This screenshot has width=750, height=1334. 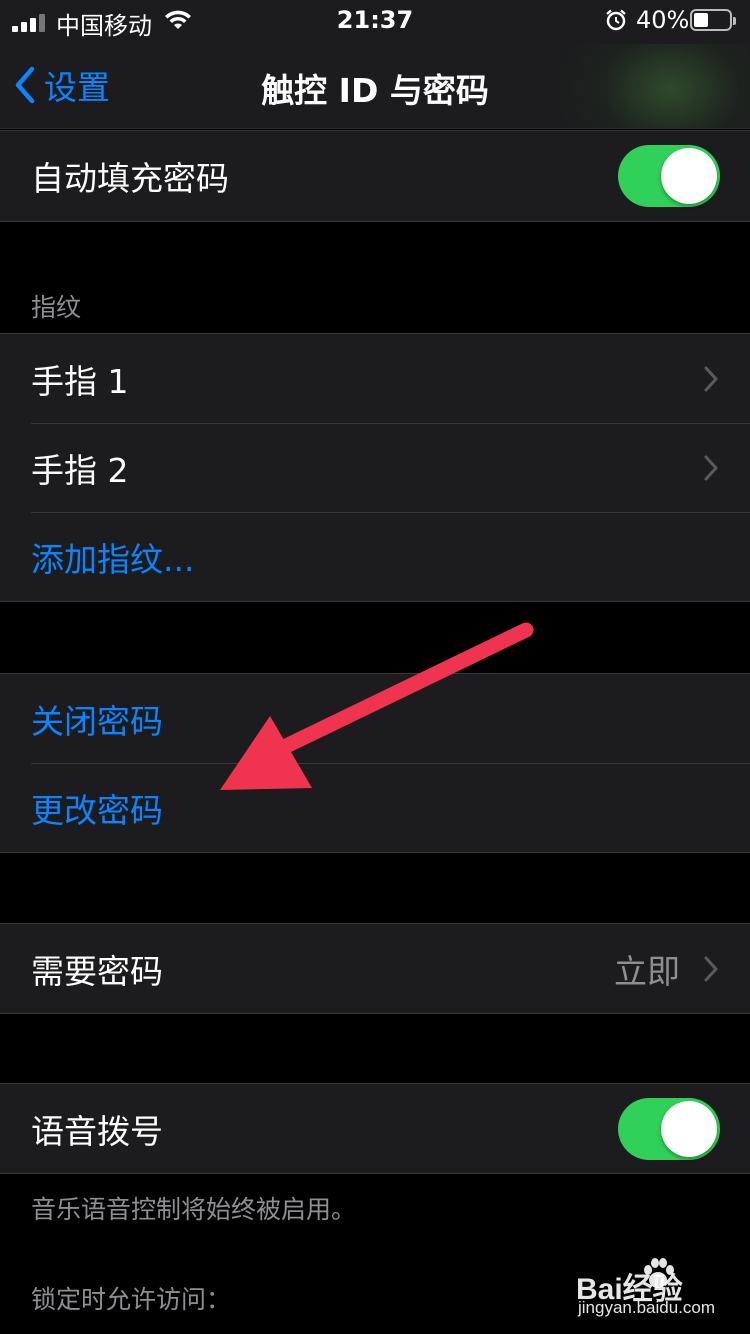 I want to click on watermark: Bai经验 jingyan.baidu.com, so click(x=657, y=1290).